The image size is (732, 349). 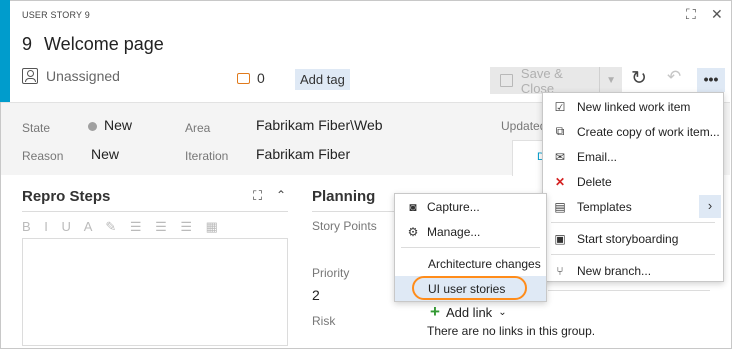 What do you see at coordinates (470, 263) in the screenshot?
I see `menu-item-architecture-changes: Architecture changes` at bounding box center [470, 263].